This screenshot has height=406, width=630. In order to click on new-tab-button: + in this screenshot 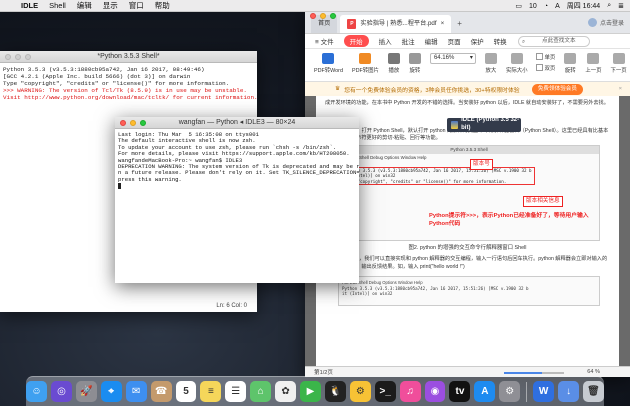, I will do `click(459, 23)`.